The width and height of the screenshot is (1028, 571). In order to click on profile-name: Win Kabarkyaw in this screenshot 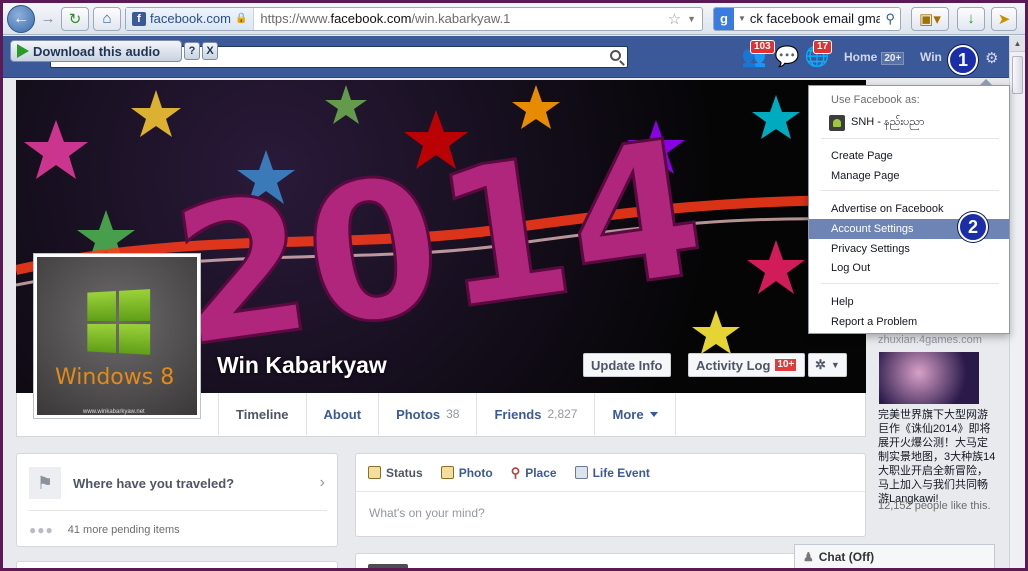, I will do `click(302, 365)`.